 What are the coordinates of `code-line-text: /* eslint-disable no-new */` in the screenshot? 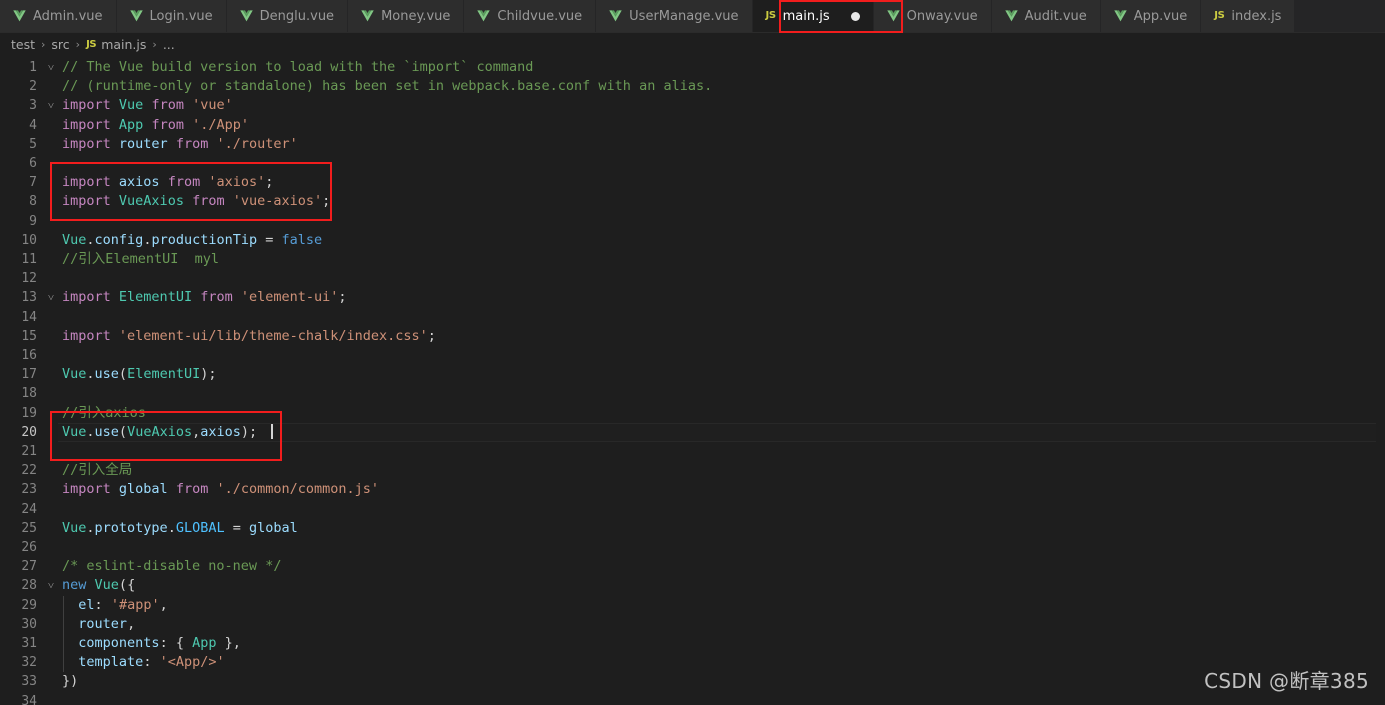 It's located at (172, 566).